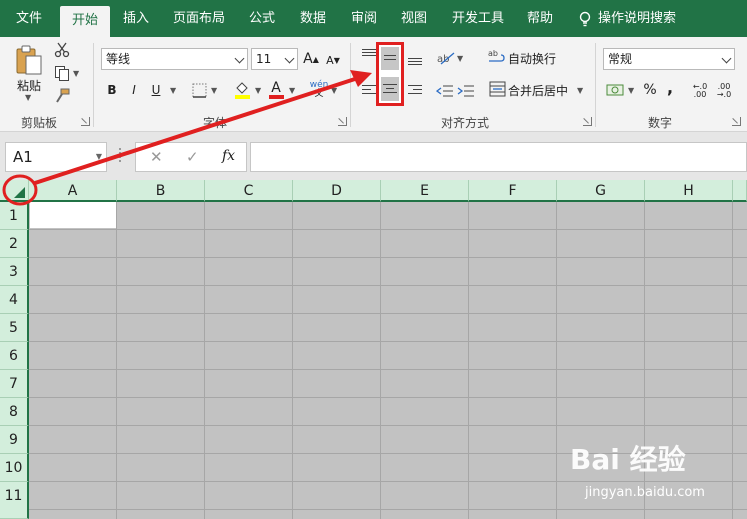  I want to click on row-header-6: 6, so click(14, 356).